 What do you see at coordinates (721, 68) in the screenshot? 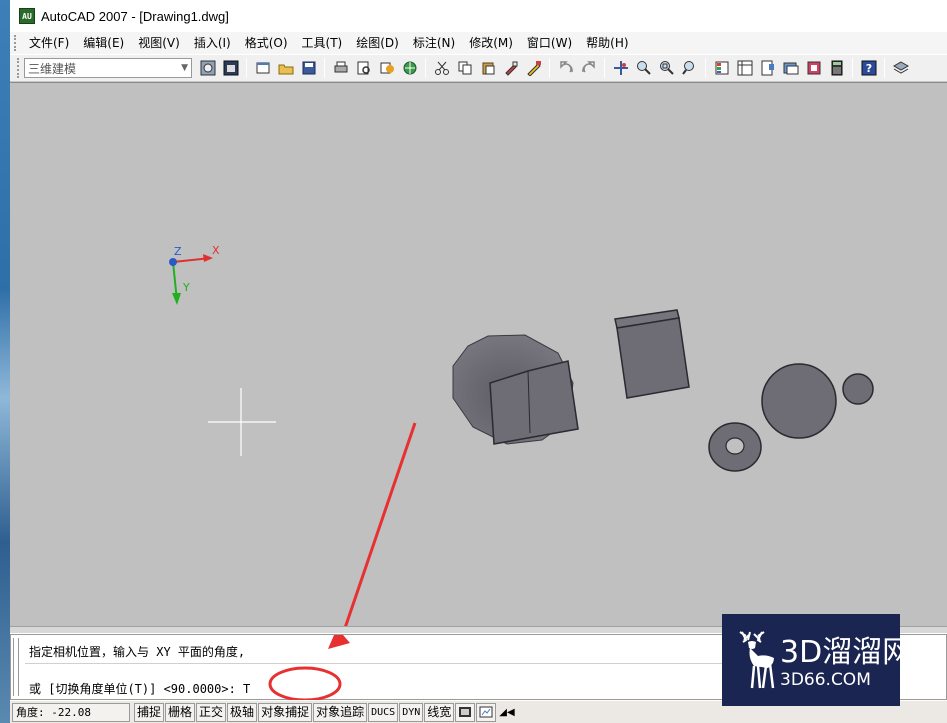
I see `properties-icon` at bounding box center [721, 68].